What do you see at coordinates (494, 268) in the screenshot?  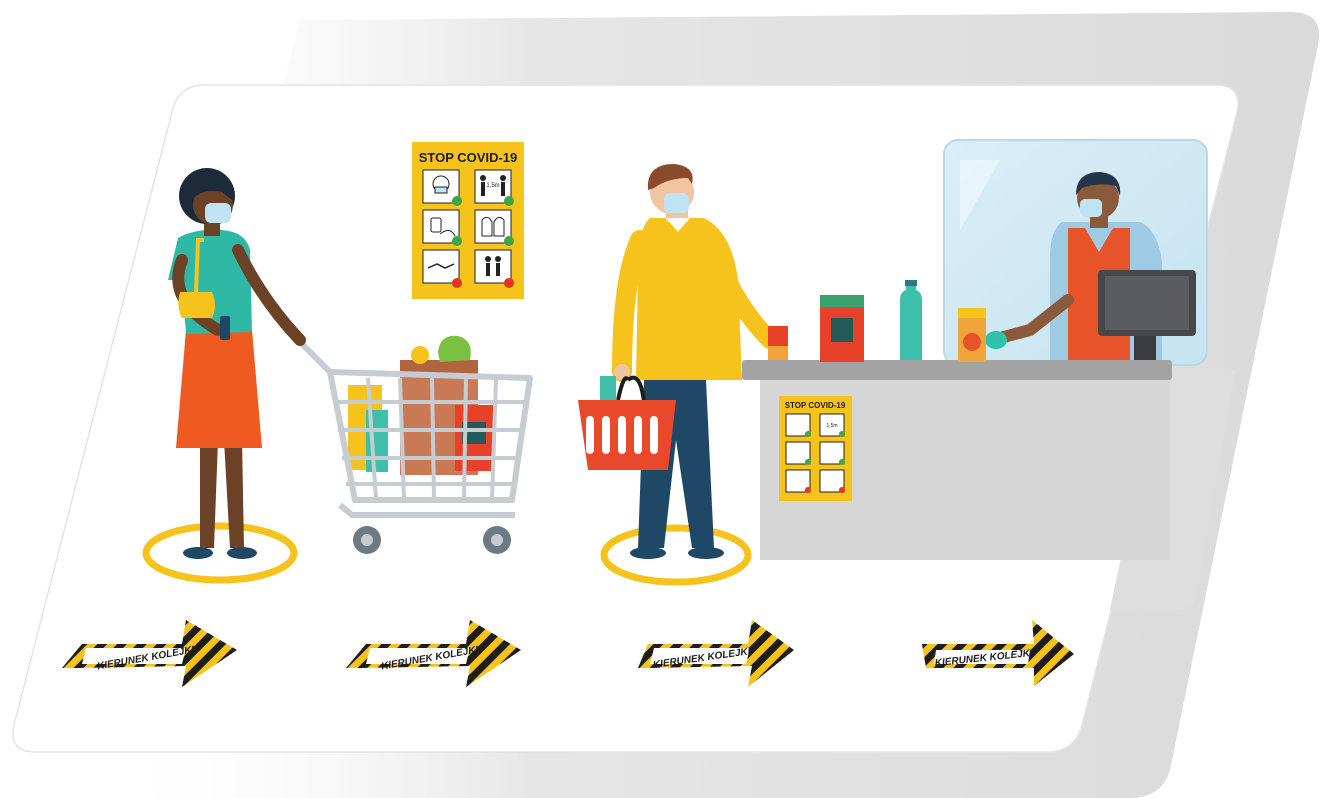 I see `no-crowd-icon` at bounding box center [494, 268].